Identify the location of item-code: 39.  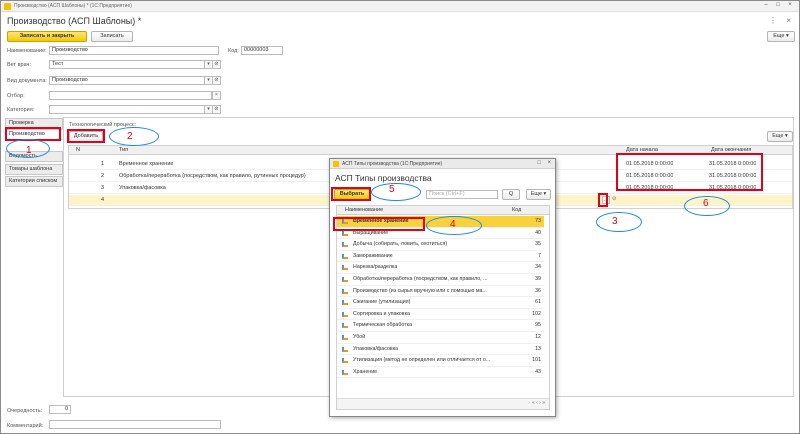
(538, 279).